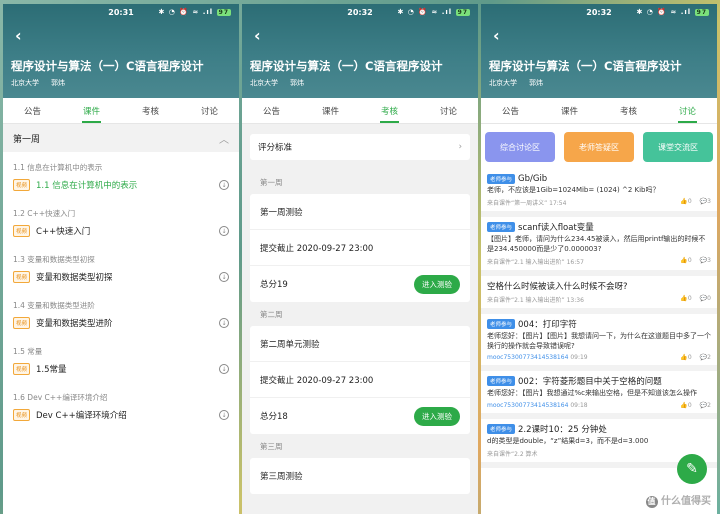 The width and height of the screenshot is (720, 514). What do you see at coordinates (121, 323) in the screenshot?
I see `lesson-item: 视频 变量和数据类型进阶 ↓` at bounding box center [121, 323].